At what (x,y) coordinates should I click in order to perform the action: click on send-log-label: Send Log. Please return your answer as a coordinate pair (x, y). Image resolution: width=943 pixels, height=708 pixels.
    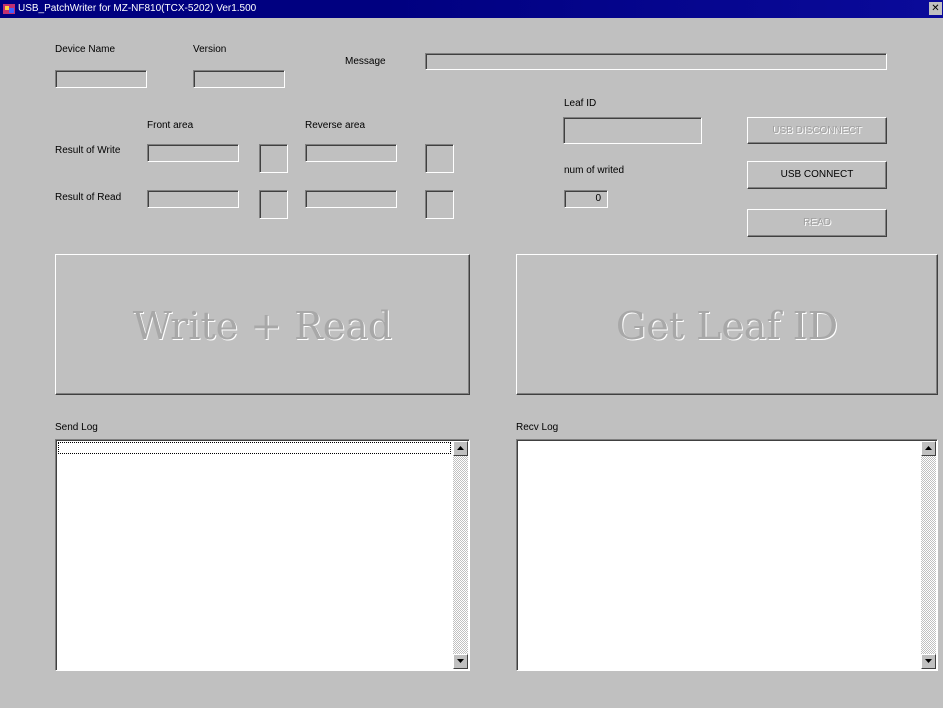
    Looking at the image, I should click on (76, 427).